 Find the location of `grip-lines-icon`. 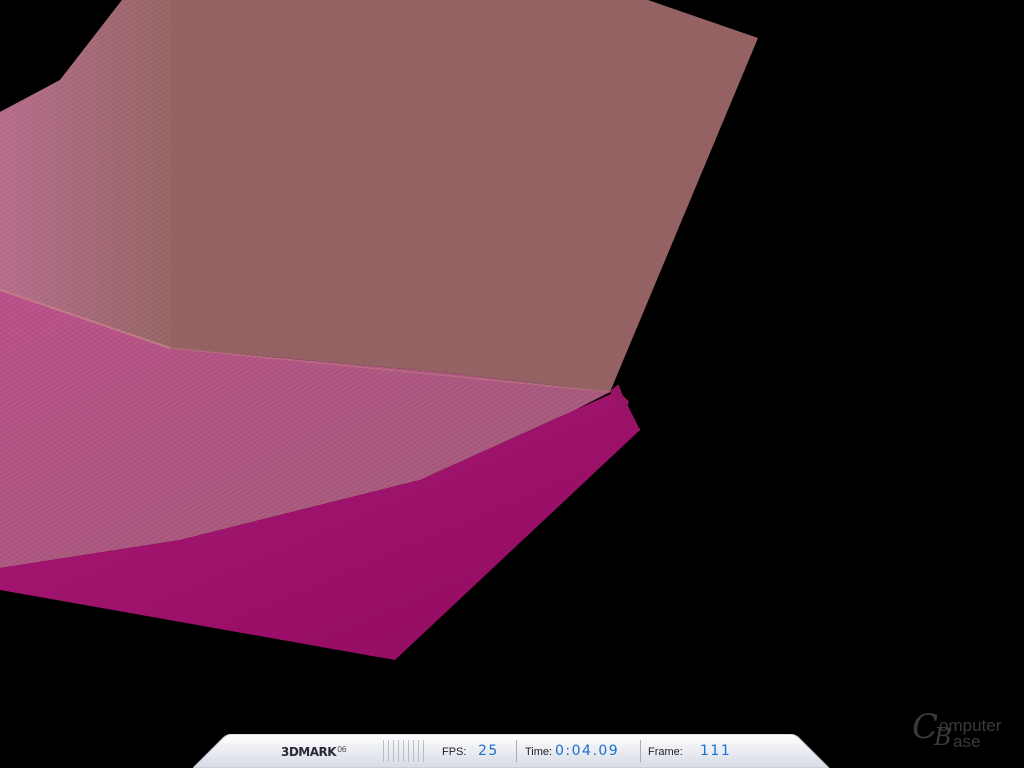

grip-lines-icon is located at coordinates (406, 751).